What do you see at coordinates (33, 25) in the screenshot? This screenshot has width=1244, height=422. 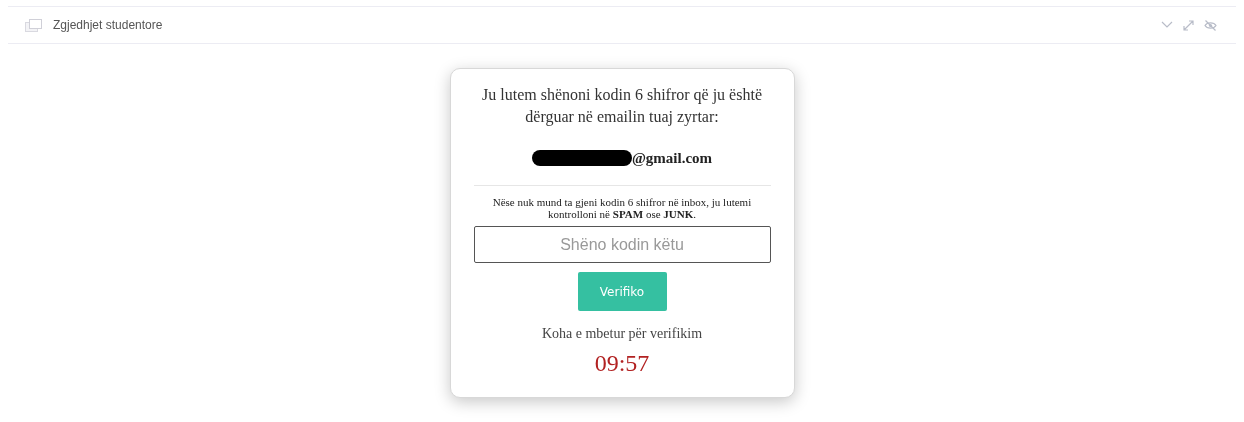 I see `windows-icon` at bounding box center [33, 25].